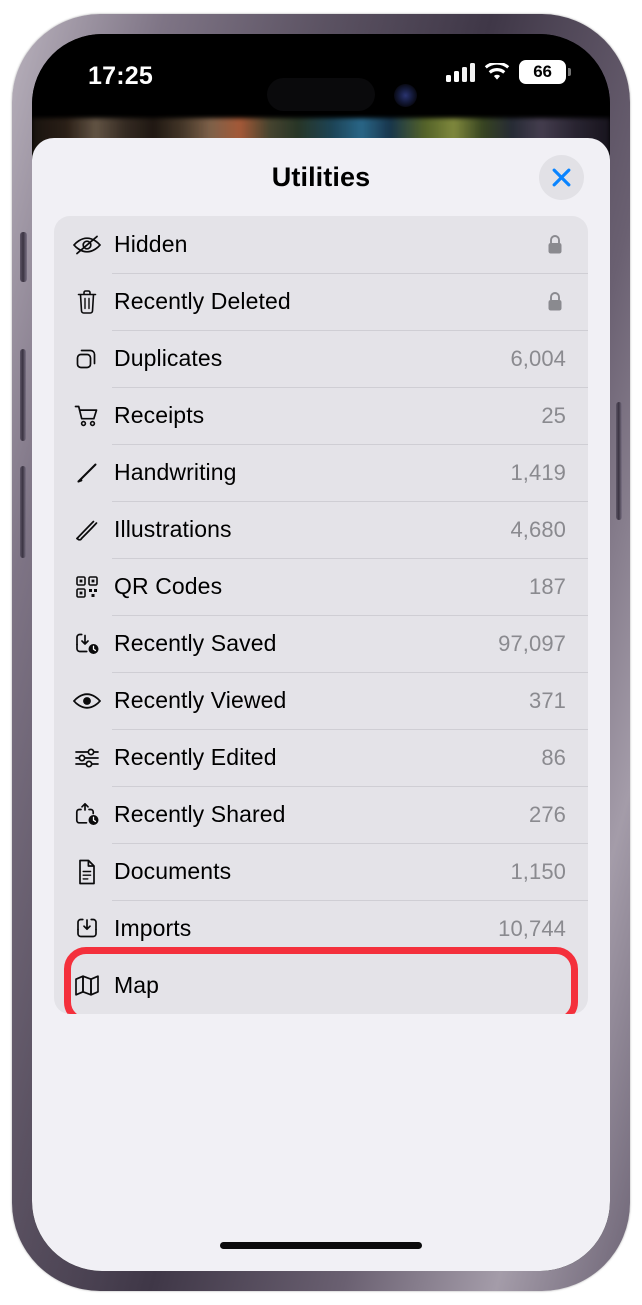  Describe the element at coordinates (23, 257) in the screenshot. I see `action-button` at that location.